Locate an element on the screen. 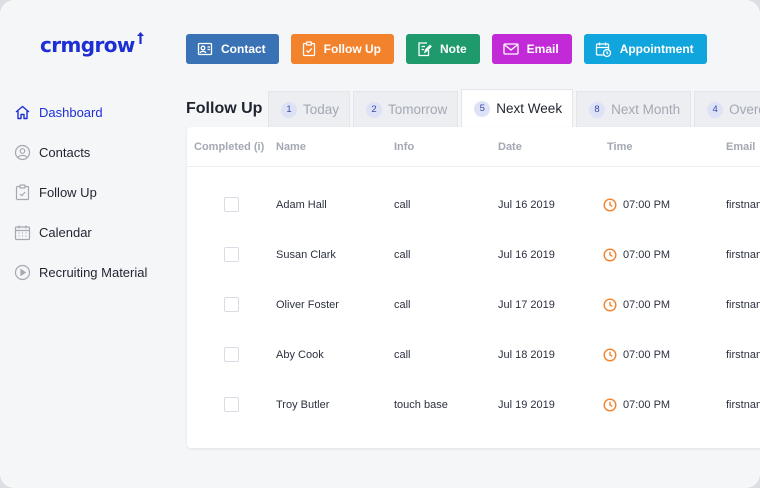 Image resolution: width=760 pixels, height=488 pixels. row-name: Susan Clark is located at coordinates (306, 255).